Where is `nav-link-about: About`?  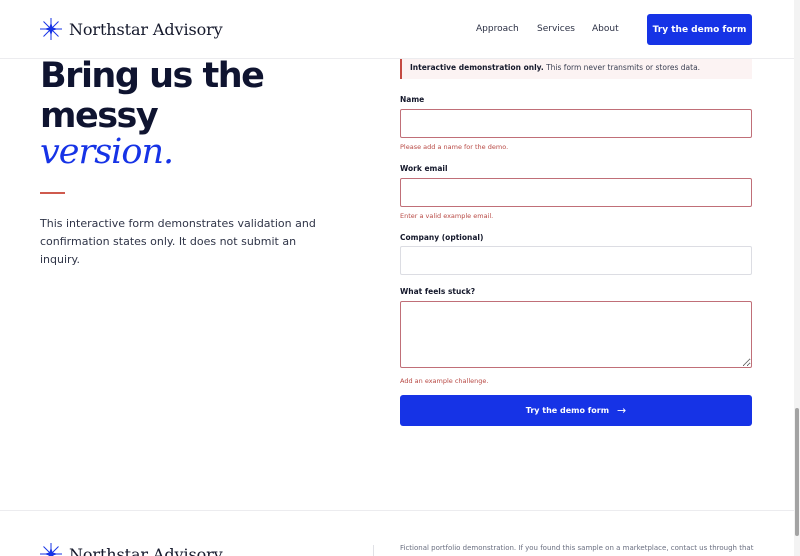 nav-link-about: About is located at coordinates (605, 29).